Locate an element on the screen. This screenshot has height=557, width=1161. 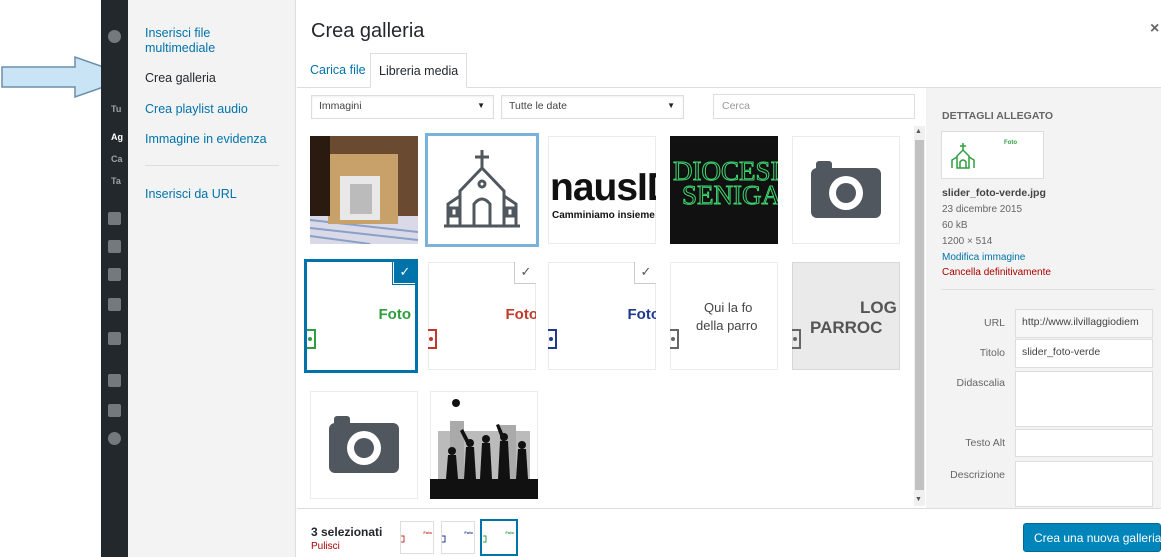
admin-sidebar: Tu Ag Ca Ta is located at coordinates (114, 278).